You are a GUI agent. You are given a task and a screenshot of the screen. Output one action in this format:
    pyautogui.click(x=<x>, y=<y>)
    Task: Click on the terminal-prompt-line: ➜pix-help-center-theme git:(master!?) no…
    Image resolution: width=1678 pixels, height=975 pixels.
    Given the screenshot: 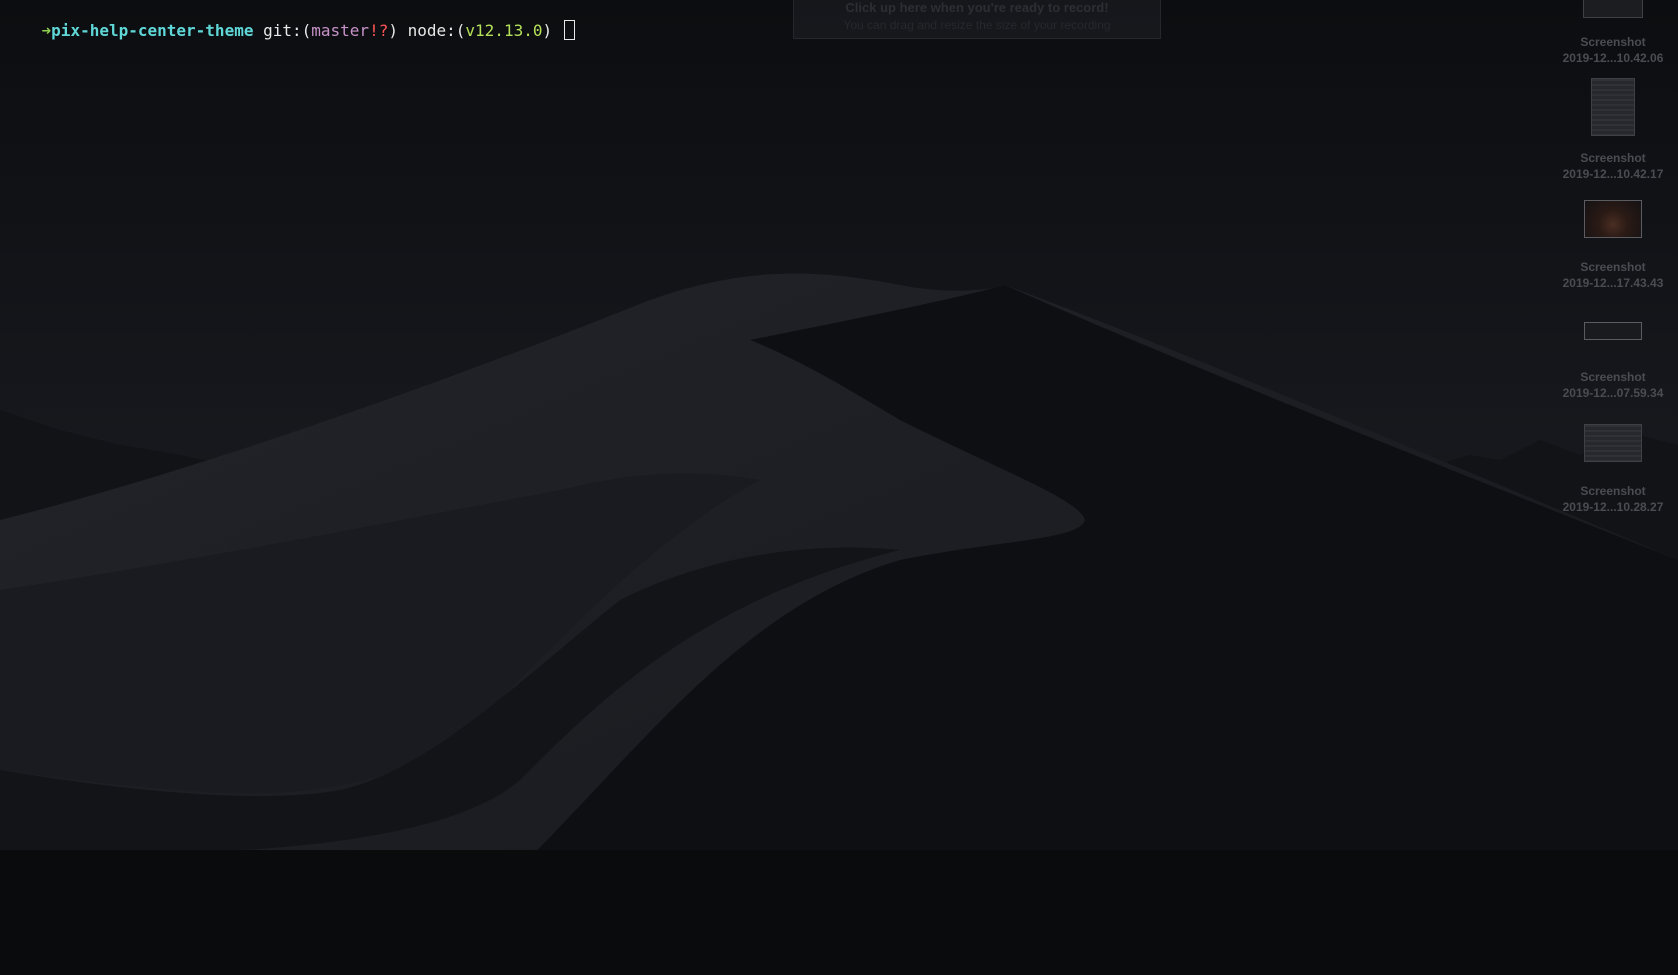 What is the action you would take?
    pyautogui.click(x=289, y=20)
    